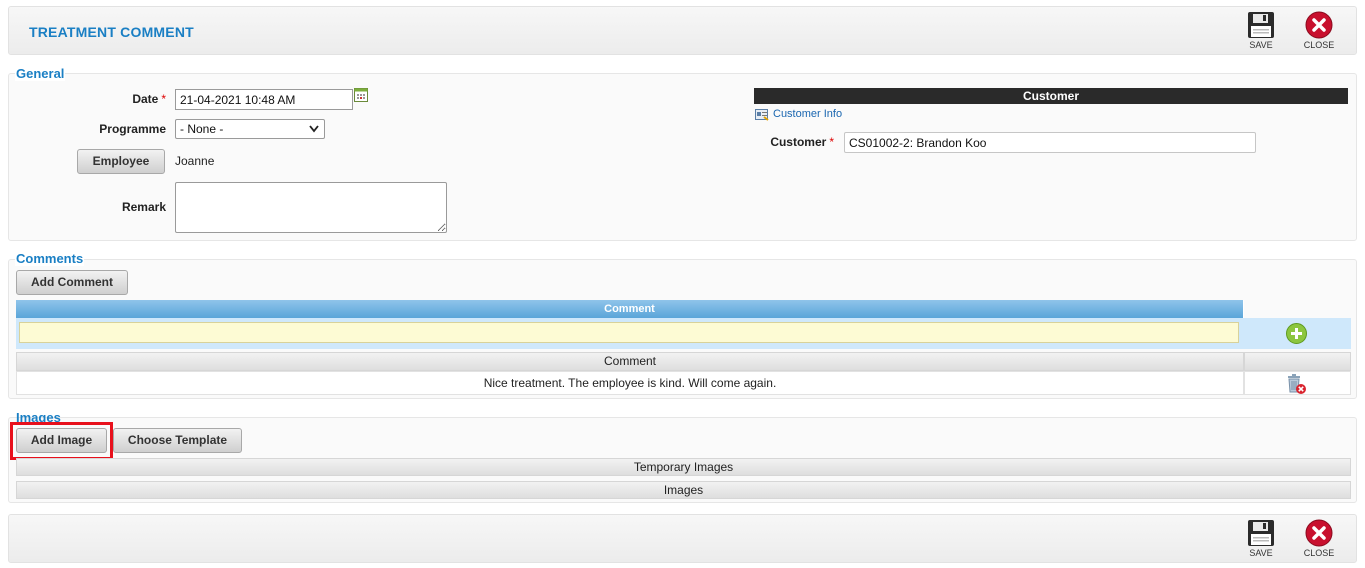  I want to click on employee-value: Joanne, so click(195, 161).